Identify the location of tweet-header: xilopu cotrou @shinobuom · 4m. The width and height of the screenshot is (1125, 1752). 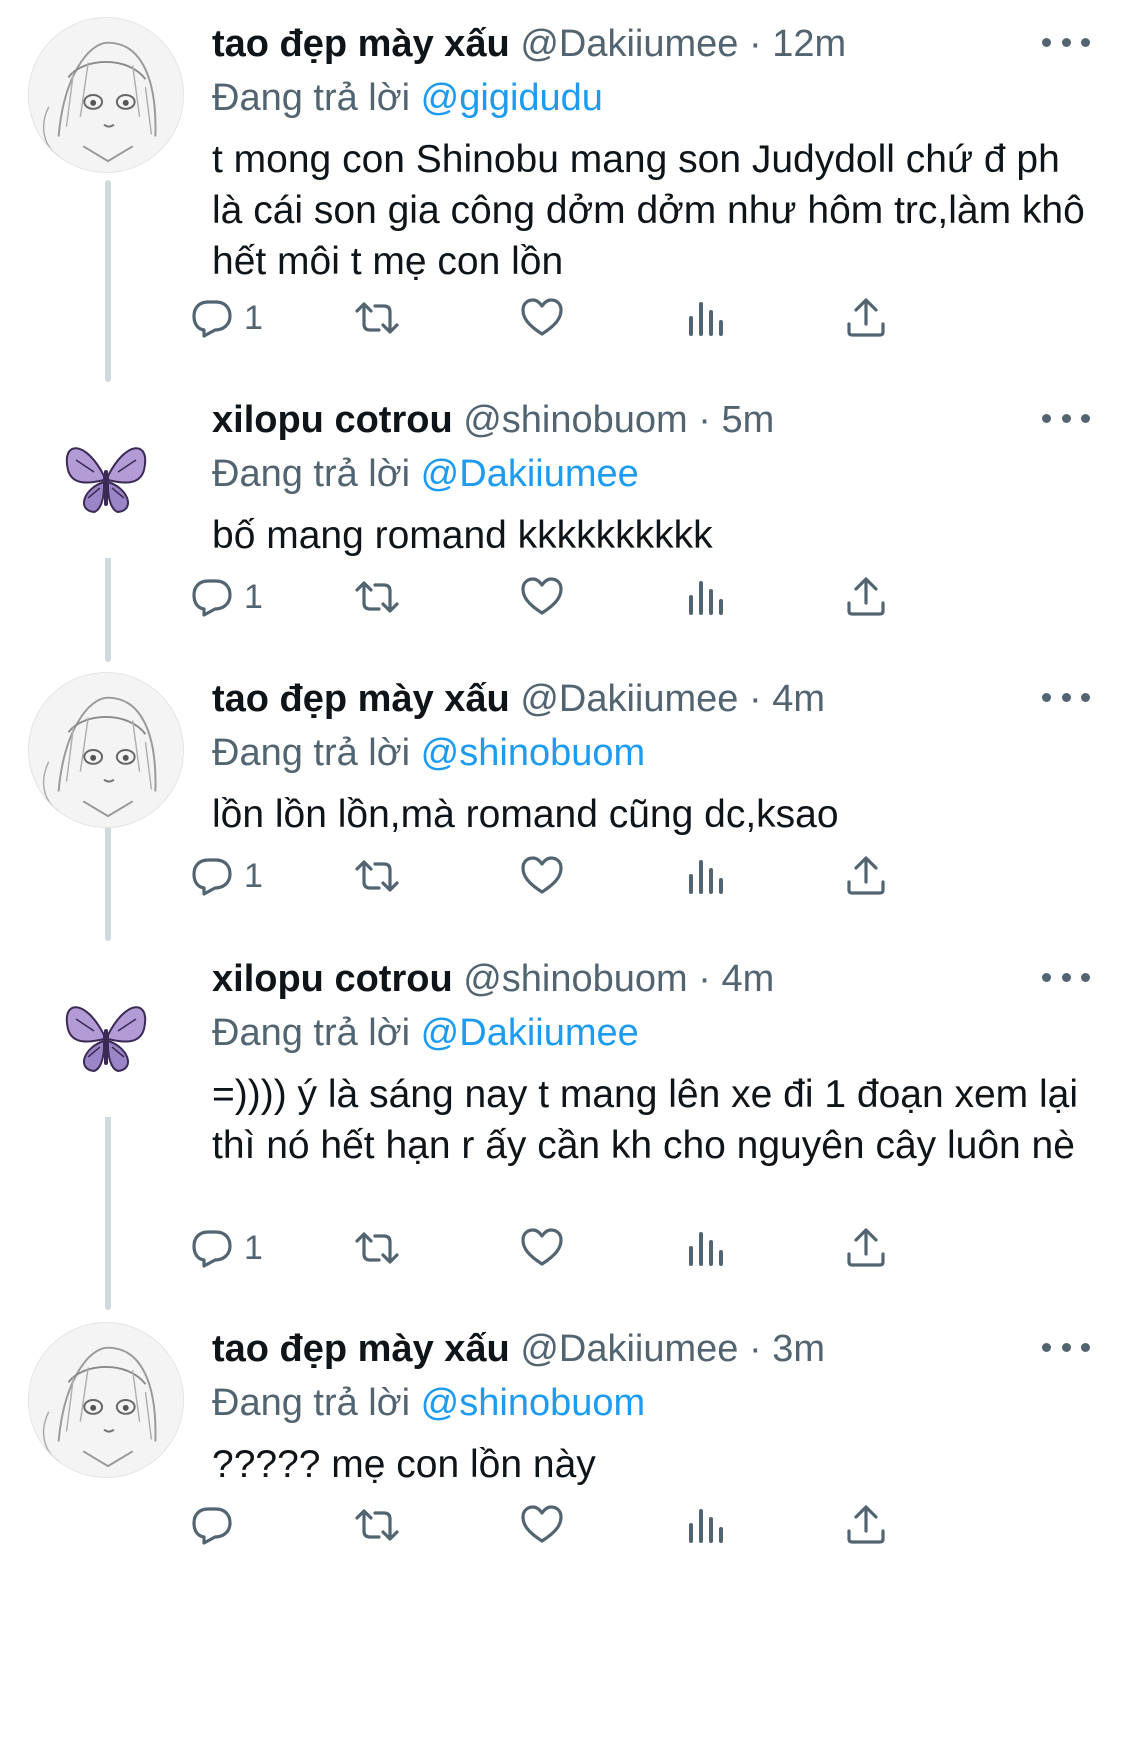
(493, 979).